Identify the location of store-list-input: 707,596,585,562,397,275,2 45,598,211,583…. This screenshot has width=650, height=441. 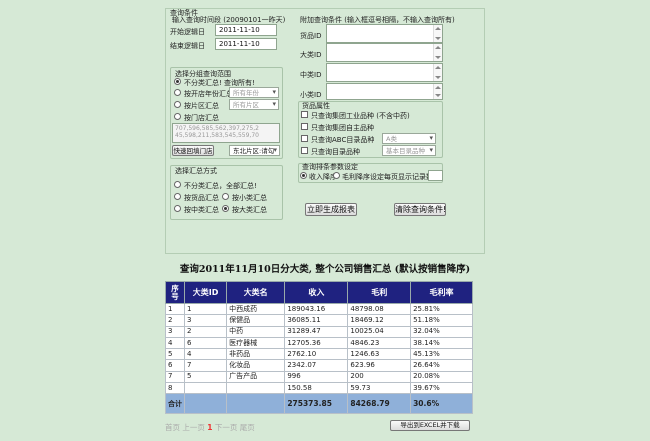
(226, 133).